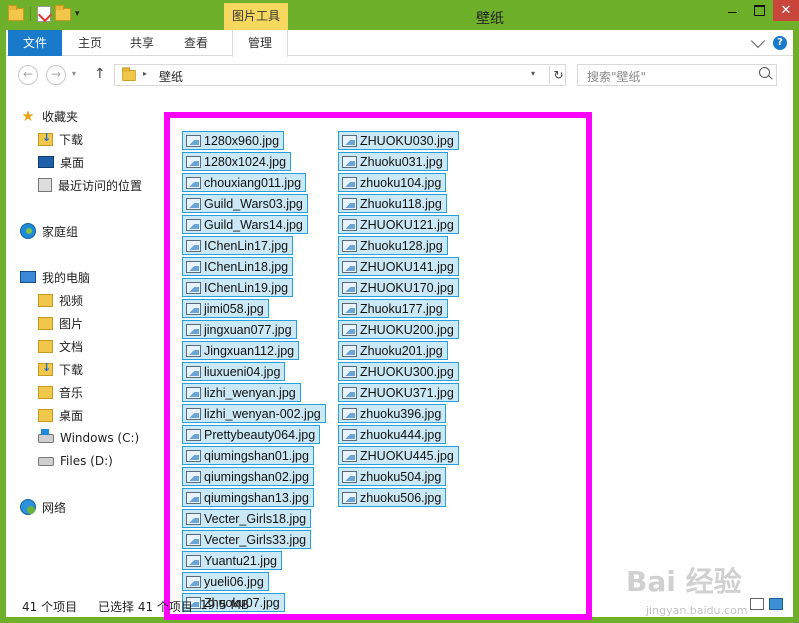 The height and width of the screenshot is (623, 799). Describe the element at coordinates (245, 203) in the screenshot. I see `file-item: Guild_Wars03.jpg` at that location.